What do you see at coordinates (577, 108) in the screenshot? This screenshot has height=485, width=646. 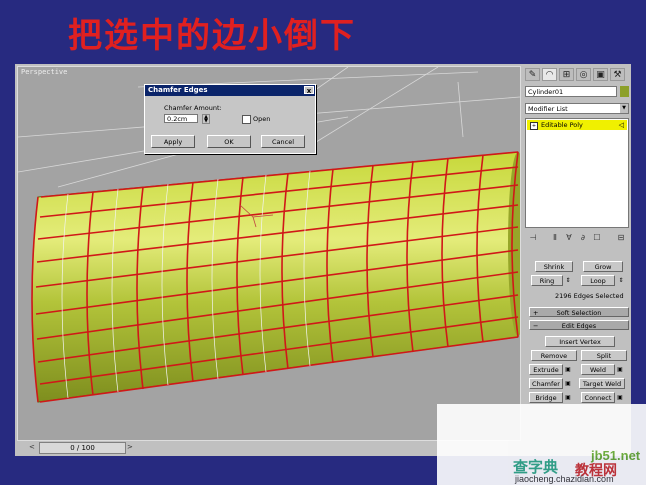 I see `modifier-list-dropdown: Modifier List ▼` at bounding box center [577, 108].